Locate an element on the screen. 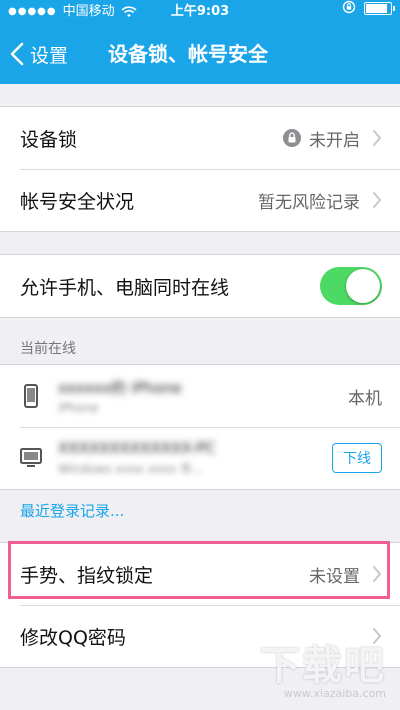 The width and height of the screenshot is (400, 710). device-lock-status: 未开启 is located at coordinates (321, 138).